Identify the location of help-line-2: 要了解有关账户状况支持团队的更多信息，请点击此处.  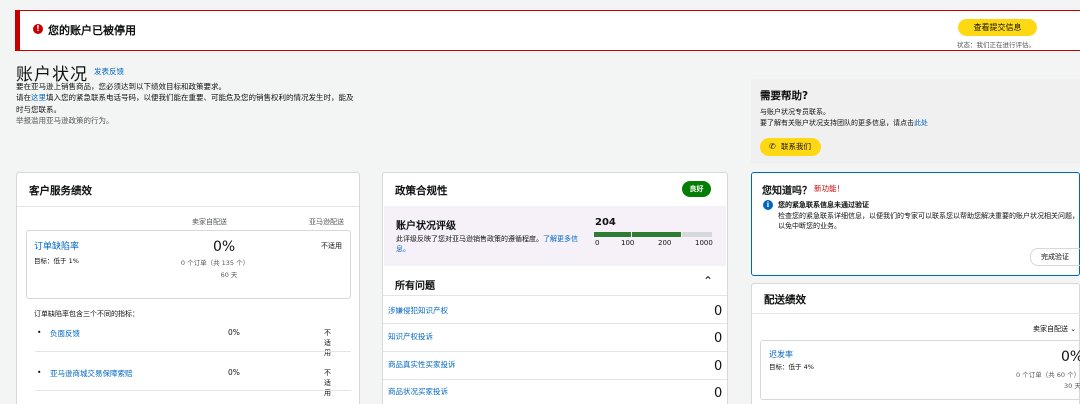
(844, 123).